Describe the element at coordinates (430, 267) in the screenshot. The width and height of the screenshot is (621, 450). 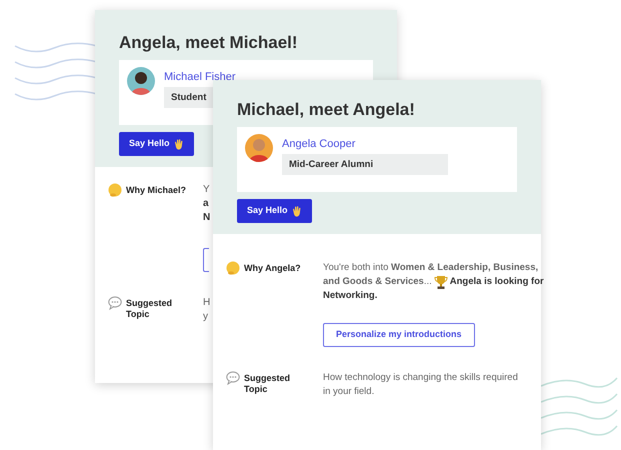
I see `reason-text: You're both into Women & Leadership, Business,` at that location.